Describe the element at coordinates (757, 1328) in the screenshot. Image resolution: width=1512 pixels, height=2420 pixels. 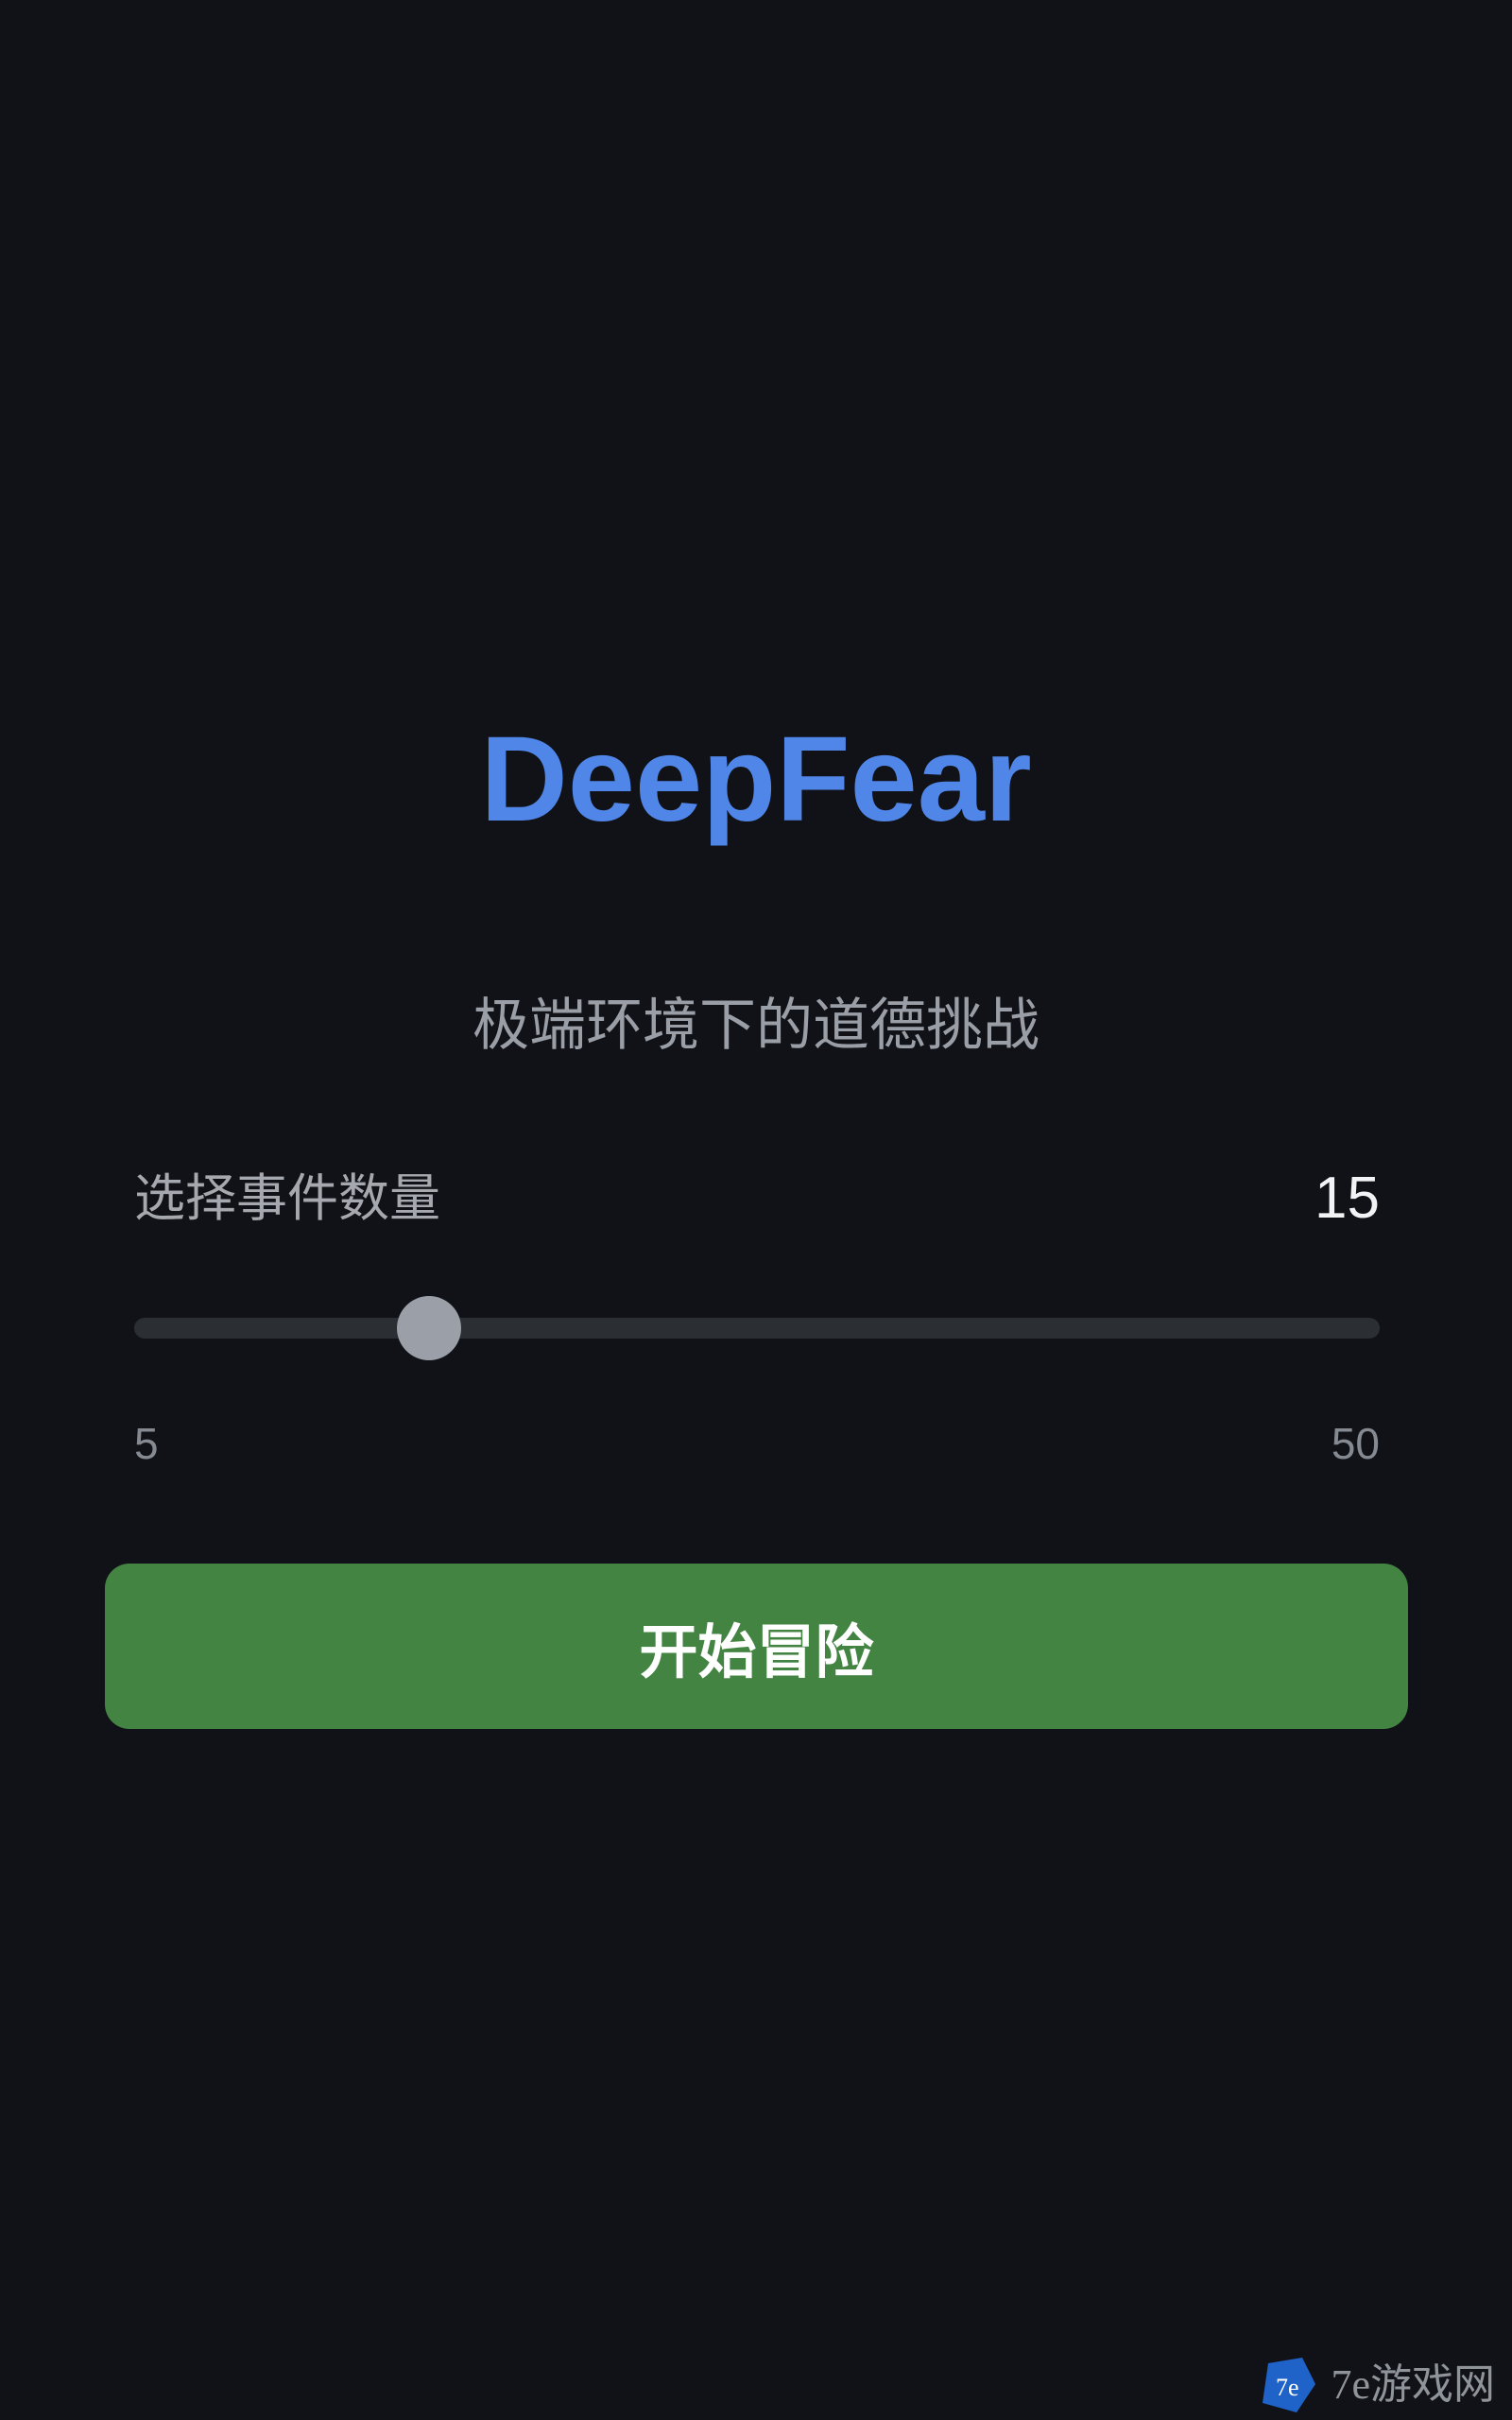
I see `event-count-slider-track` at that location.